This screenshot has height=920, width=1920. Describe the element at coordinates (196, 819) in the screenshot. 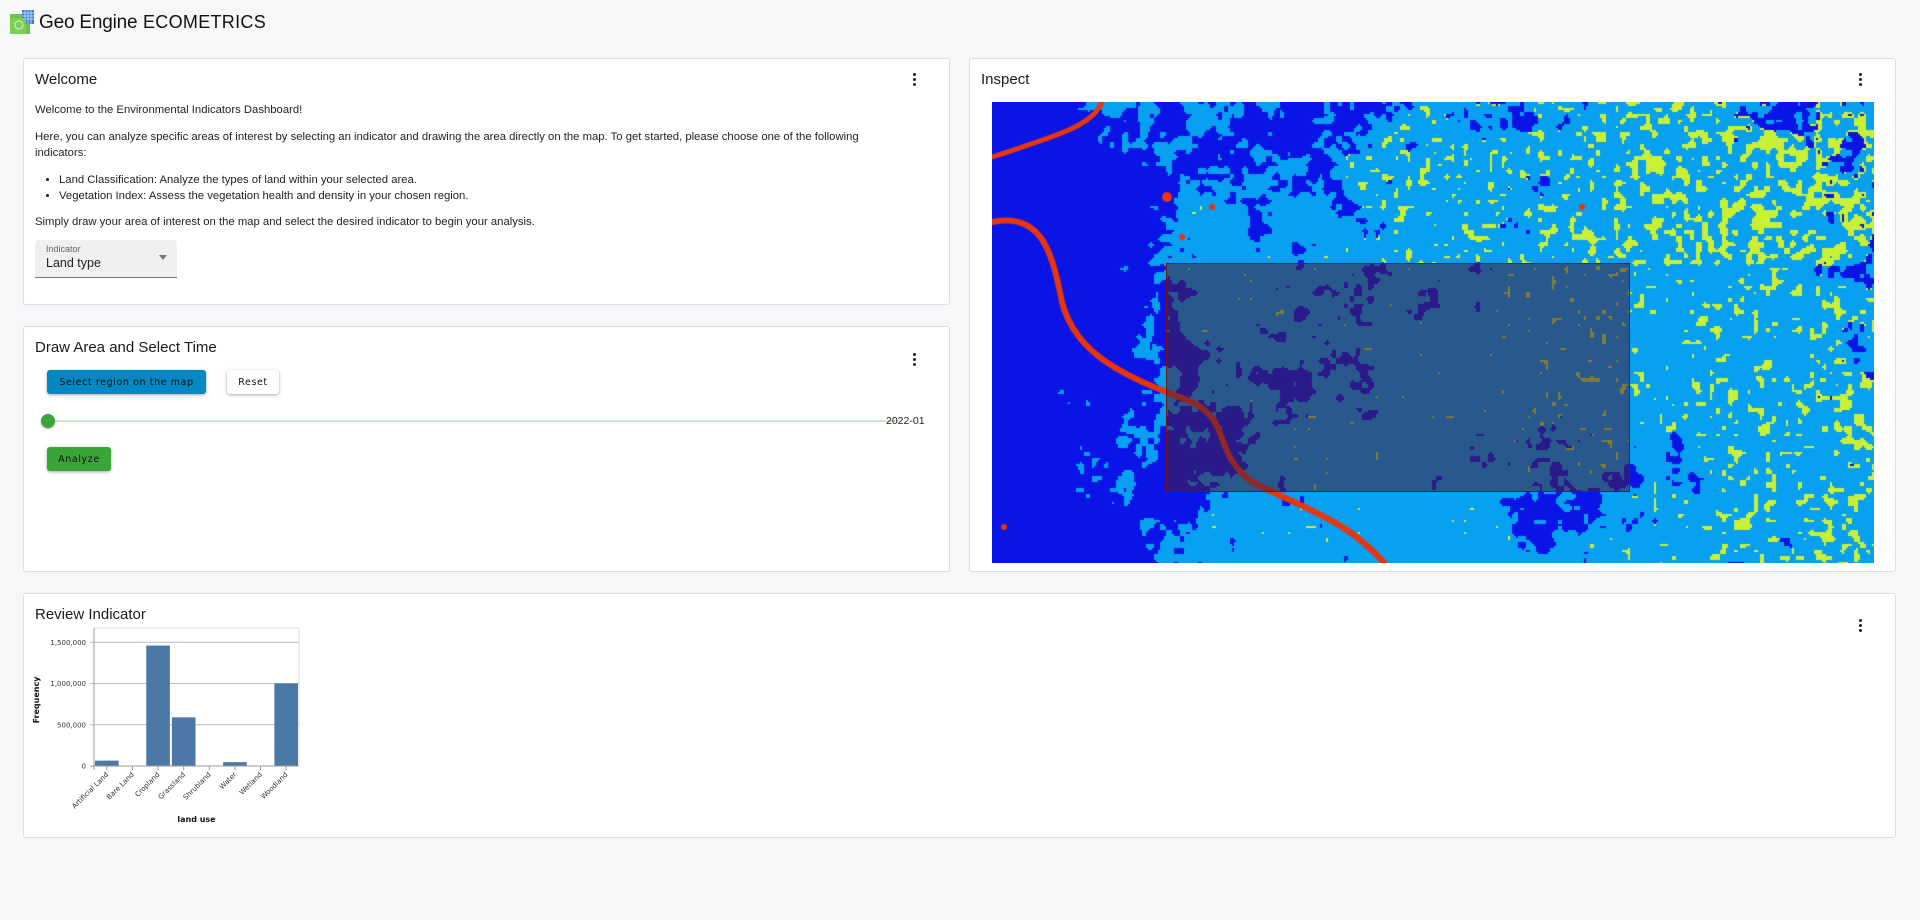

I see `x-axis-title: land use` at that location.